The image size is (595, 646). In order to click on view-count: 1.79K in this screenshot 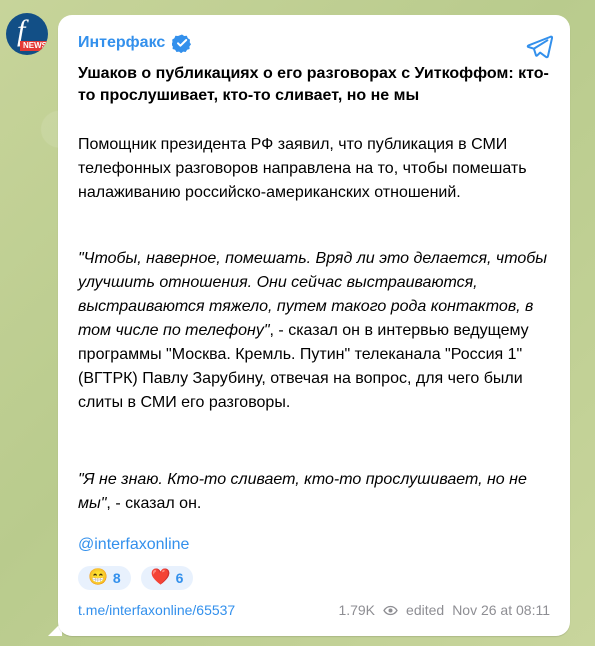, I will do `click(357, 610)`.